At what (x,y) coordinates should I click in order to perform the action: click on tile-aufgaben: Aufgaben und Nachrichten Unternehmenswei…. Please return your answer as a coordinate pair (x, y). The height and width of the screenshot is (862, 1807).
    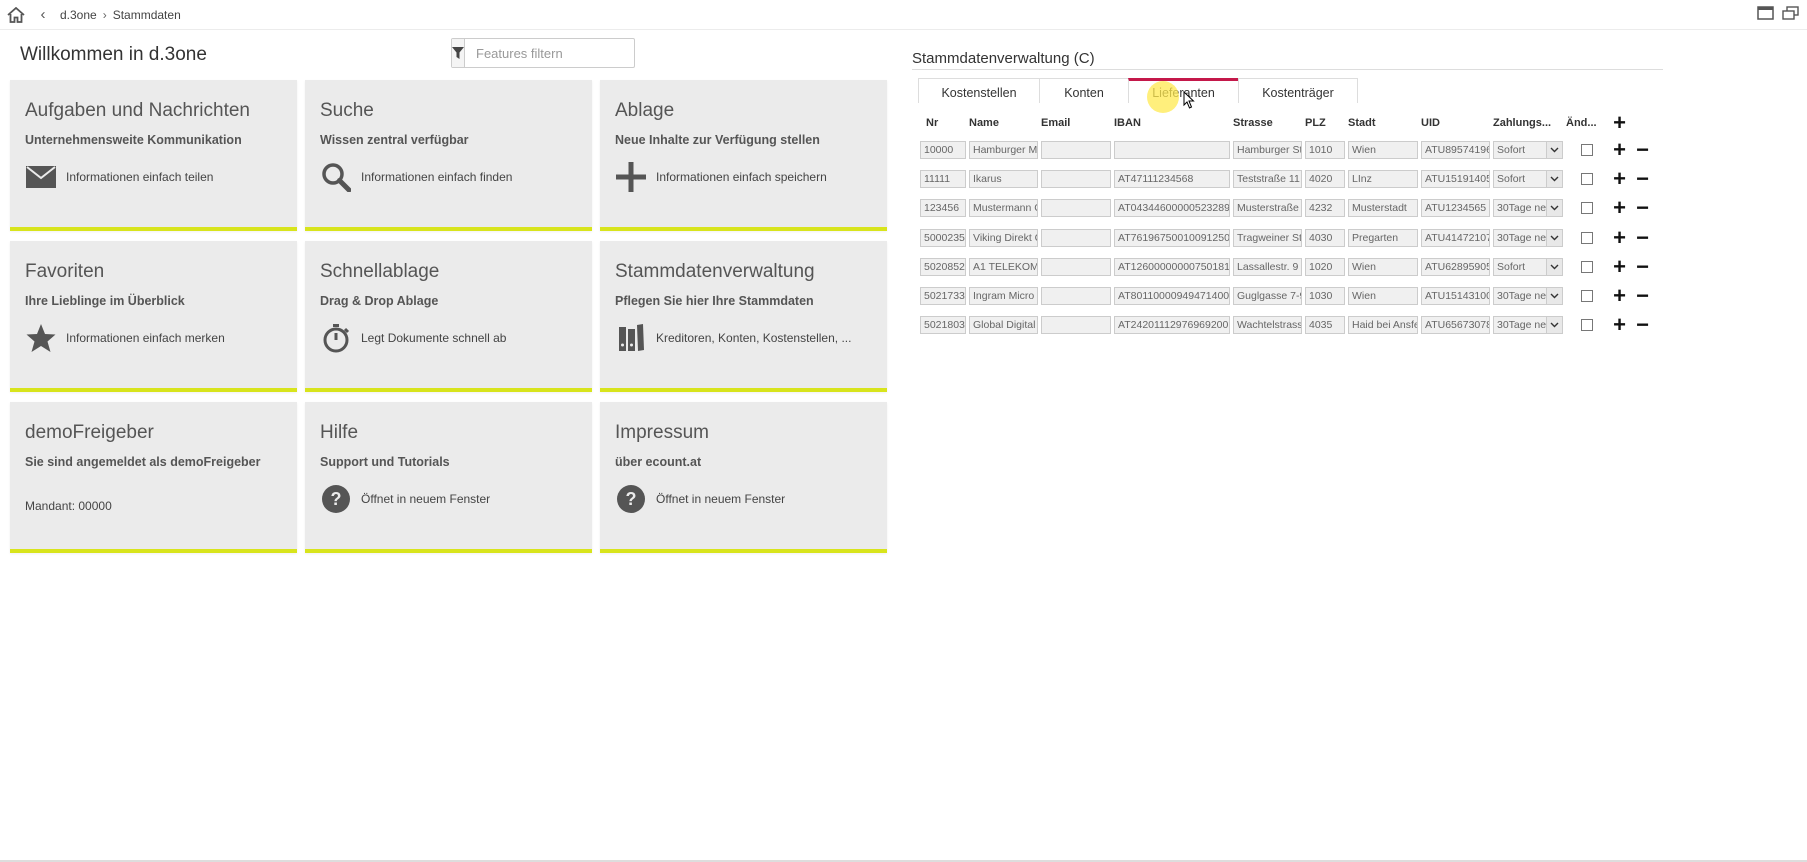
    Looking at the image, I should click on (153, 155).